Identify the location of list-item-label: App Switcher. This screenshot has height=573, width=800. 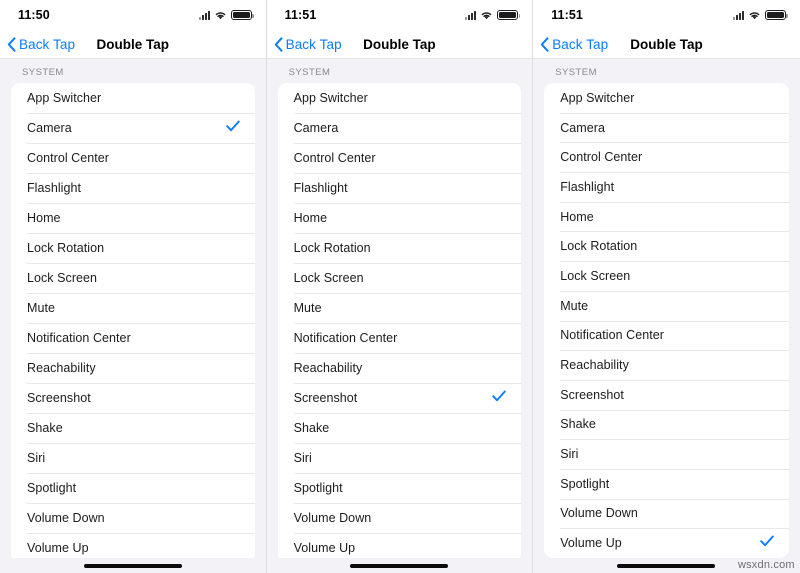
(64, 98).